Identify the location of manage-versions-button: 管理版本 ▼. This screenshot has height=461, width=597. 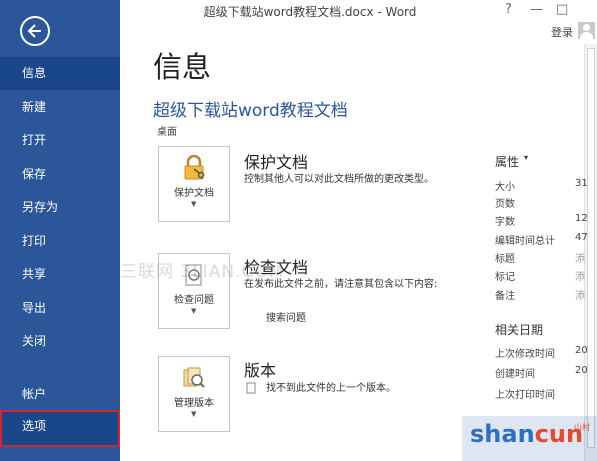
(194, 394).